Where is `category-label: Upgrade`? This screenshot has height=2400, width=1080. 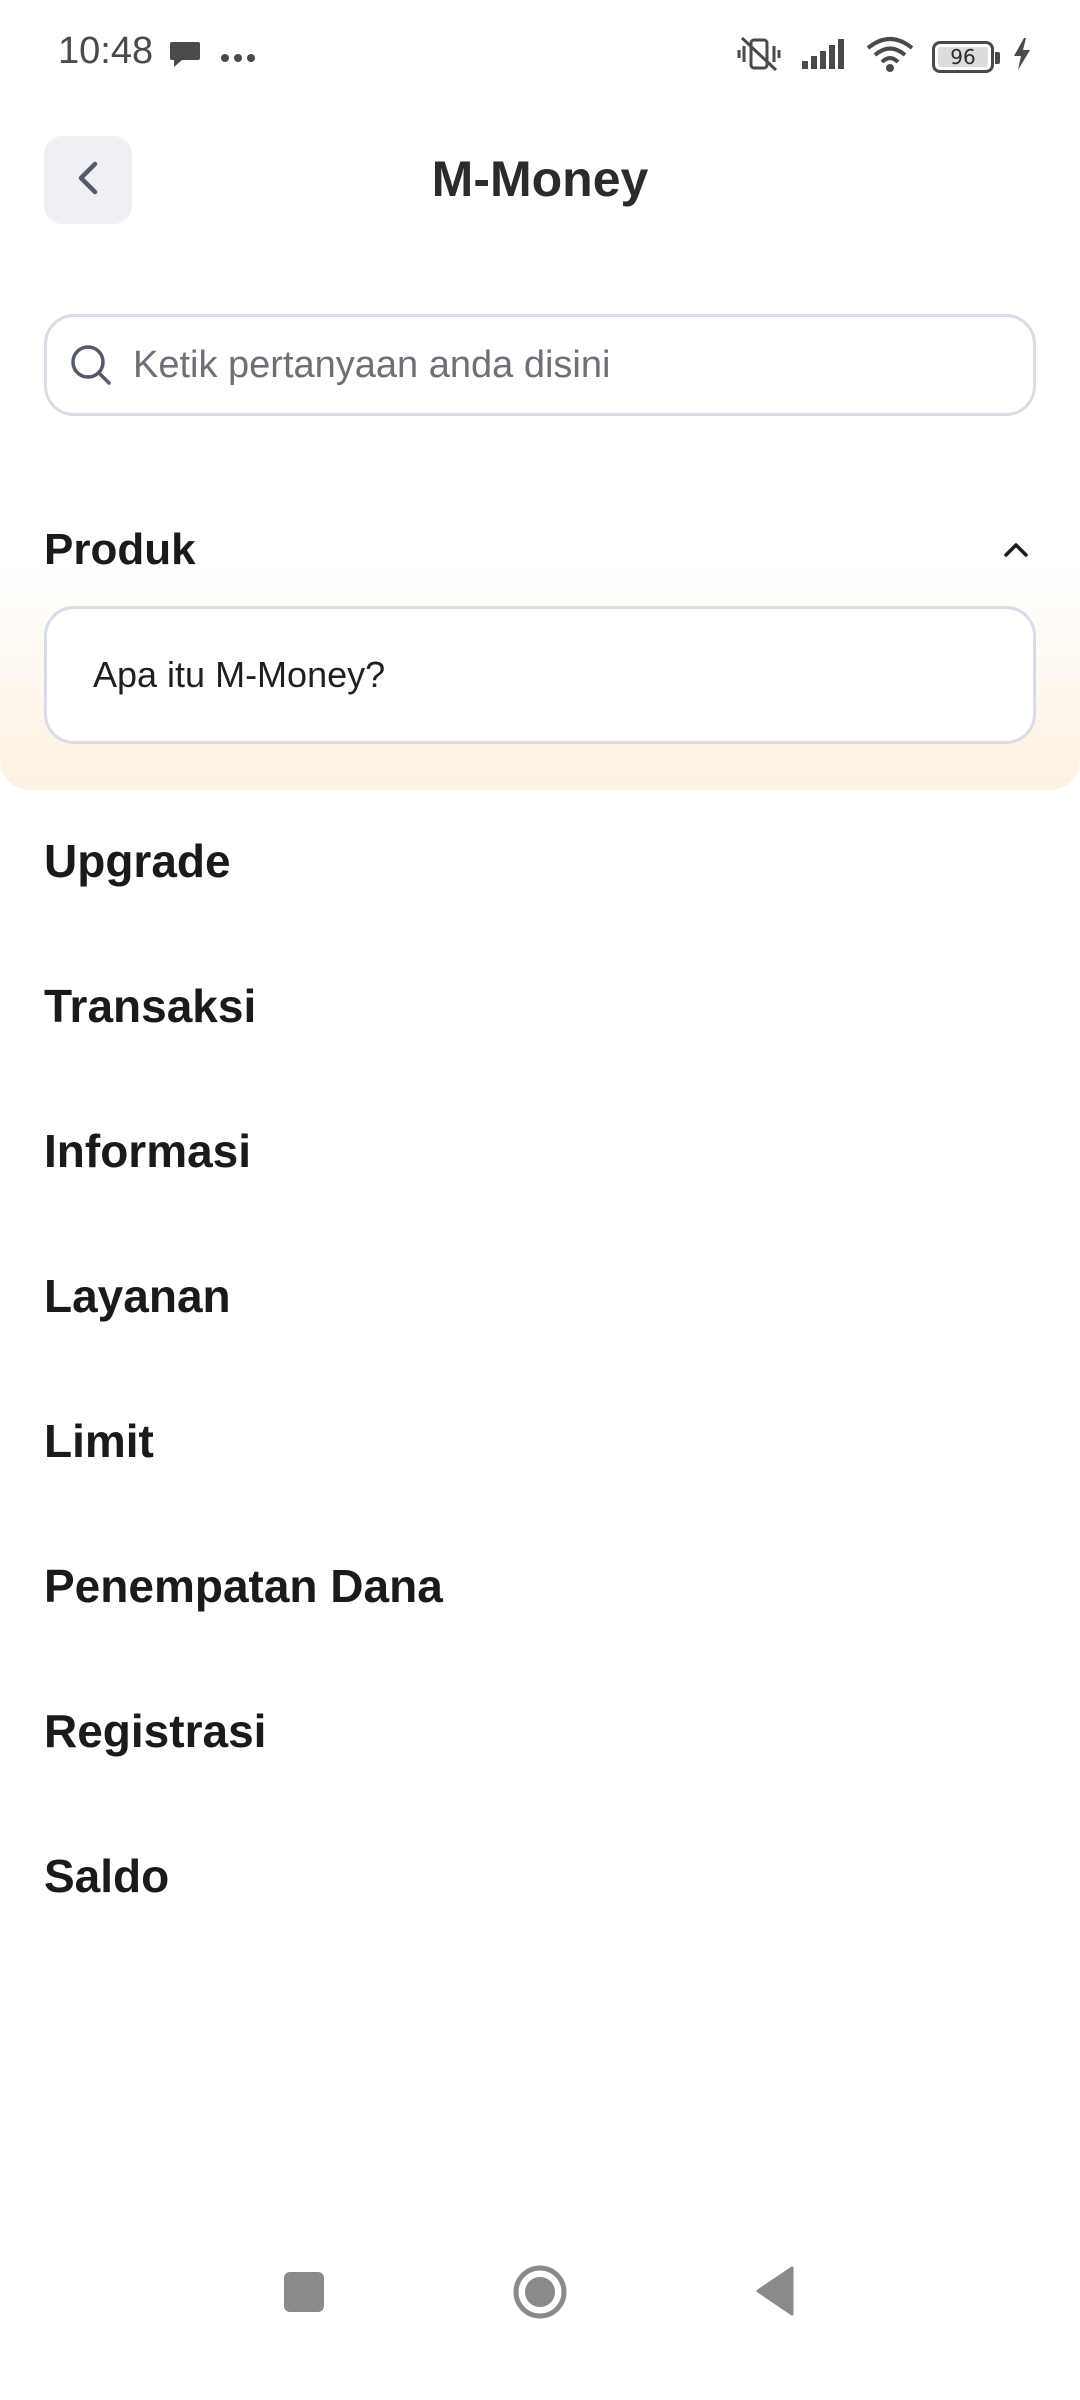
category-label: Upgrade is located at coordinates (137, 861).